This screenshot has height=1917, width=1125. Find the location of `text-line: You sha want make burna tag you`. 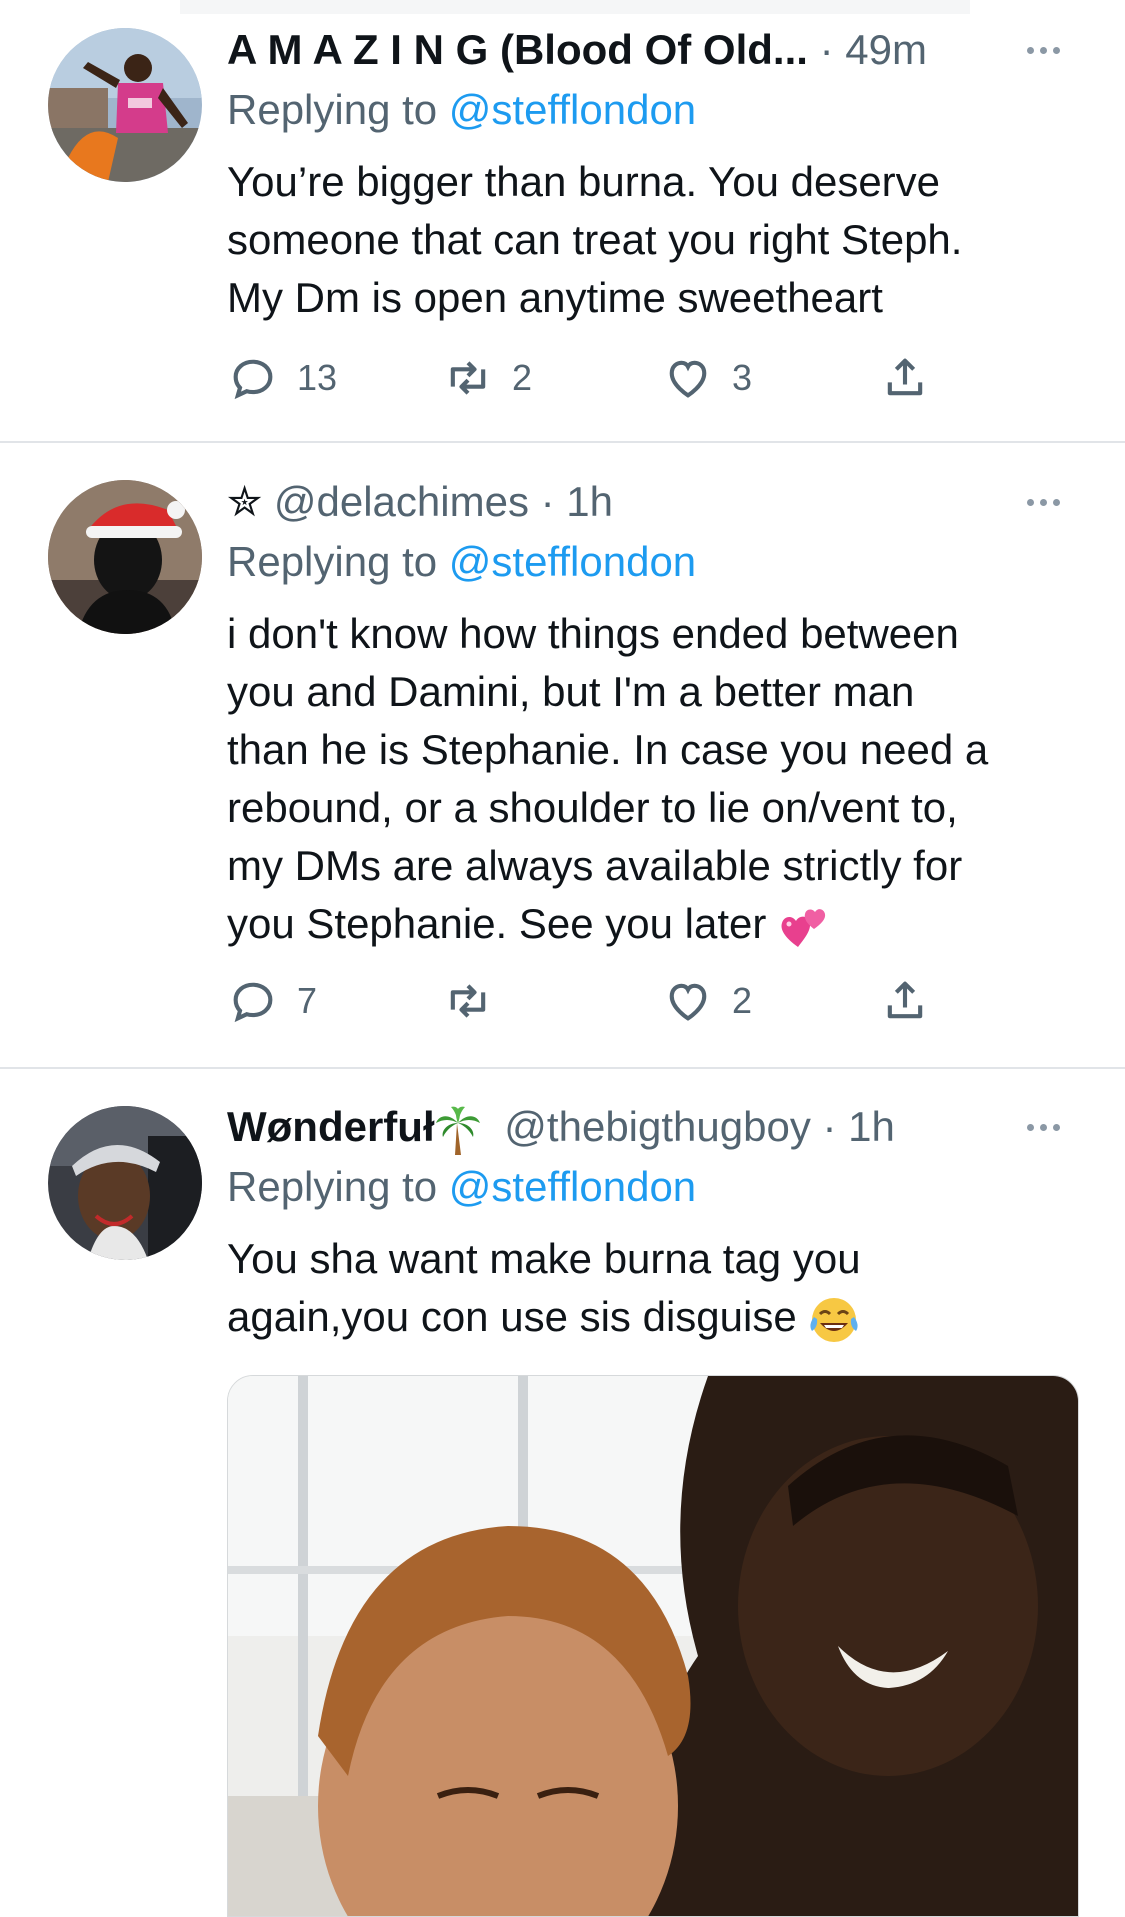

text-line: You sha want make burna tag you is located at coordinates (544, 1258).